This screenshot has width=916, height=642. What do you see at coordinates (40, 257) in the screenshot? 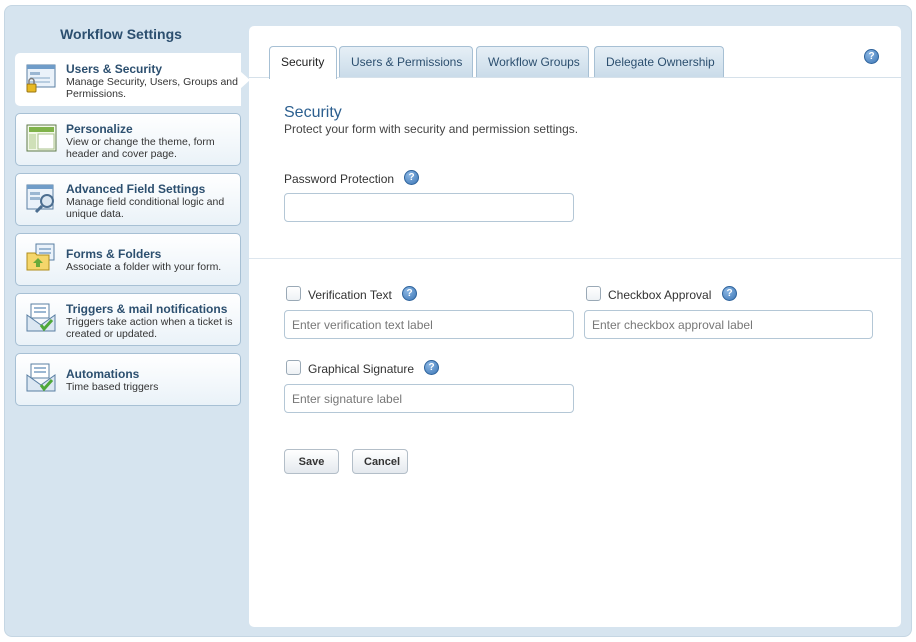
I see `folder-icon` at bounding box center [40, 257].